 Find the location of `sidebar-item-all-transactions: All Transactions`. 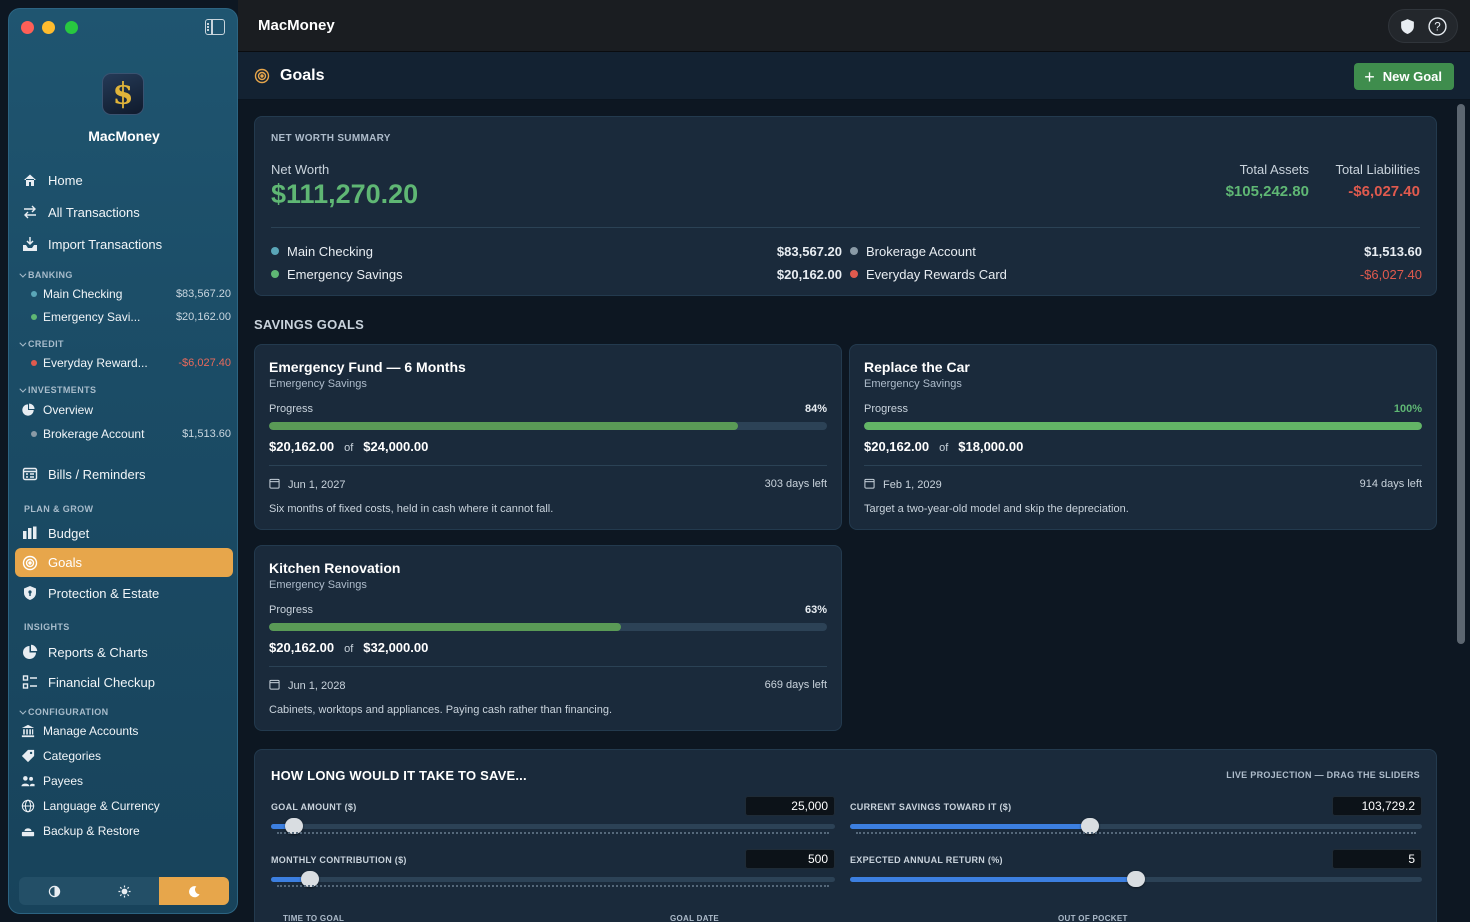

sidebar-item-all-transactions: All Transactions is located at coordinates (124, 212).